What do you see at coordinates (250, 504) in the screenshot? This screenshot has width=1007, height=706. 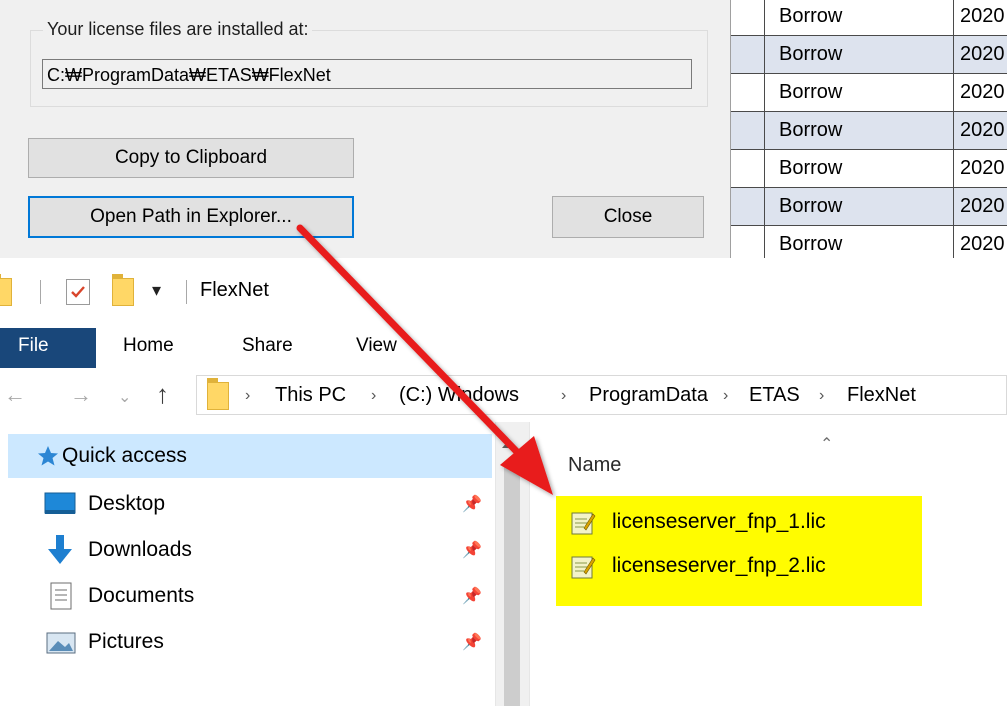 I see `nav-item-desktop: Desktop 📌` at bounding box center [250, 504].